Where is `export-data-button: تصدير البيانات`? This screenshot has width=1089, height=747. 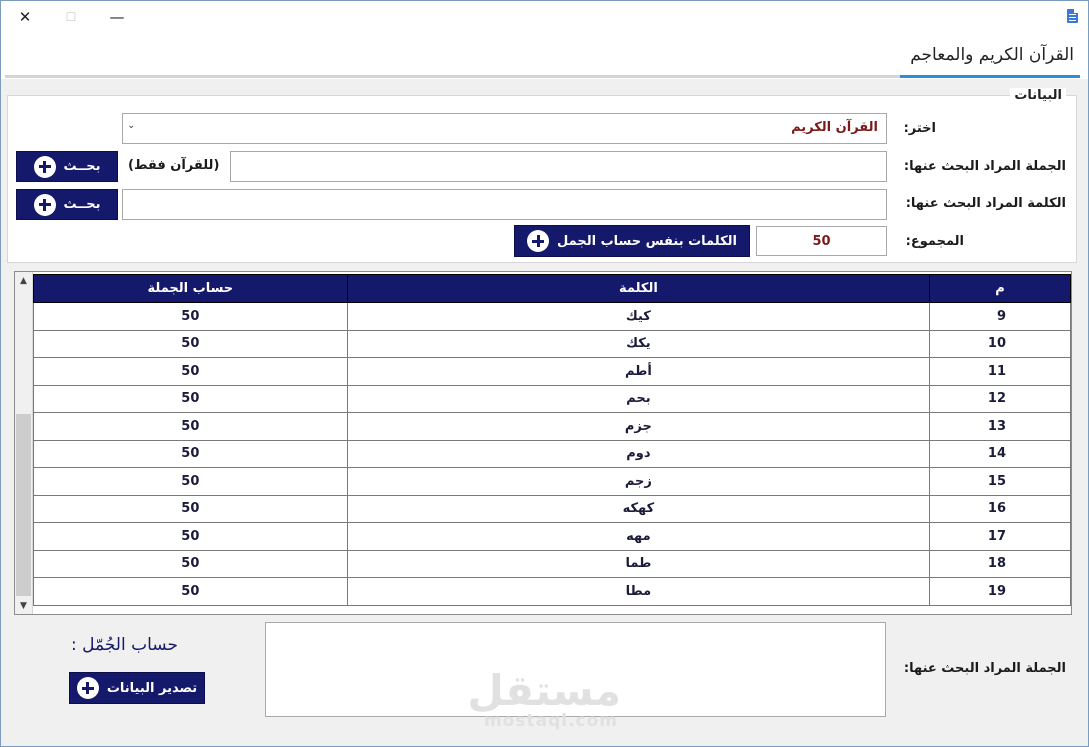 export-data-button: تصدير البيانات is located at coordinates (137, 688).